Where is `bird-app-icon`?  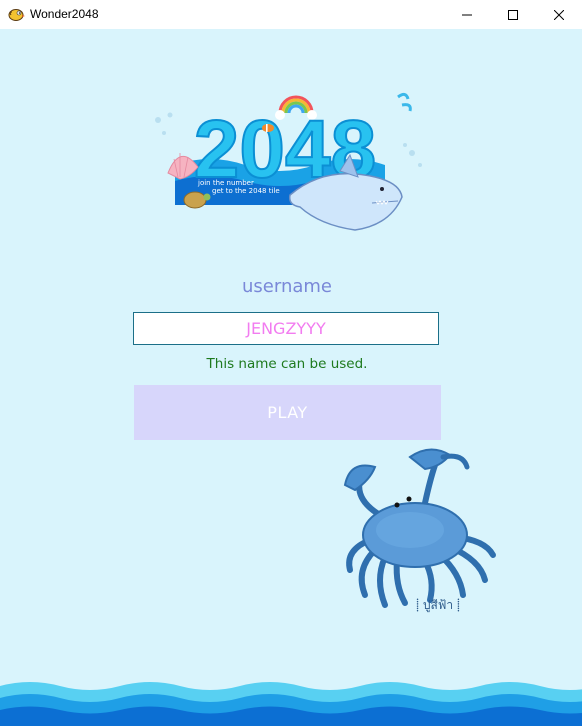 bird-app-icon is located at coordinates (16, 15).